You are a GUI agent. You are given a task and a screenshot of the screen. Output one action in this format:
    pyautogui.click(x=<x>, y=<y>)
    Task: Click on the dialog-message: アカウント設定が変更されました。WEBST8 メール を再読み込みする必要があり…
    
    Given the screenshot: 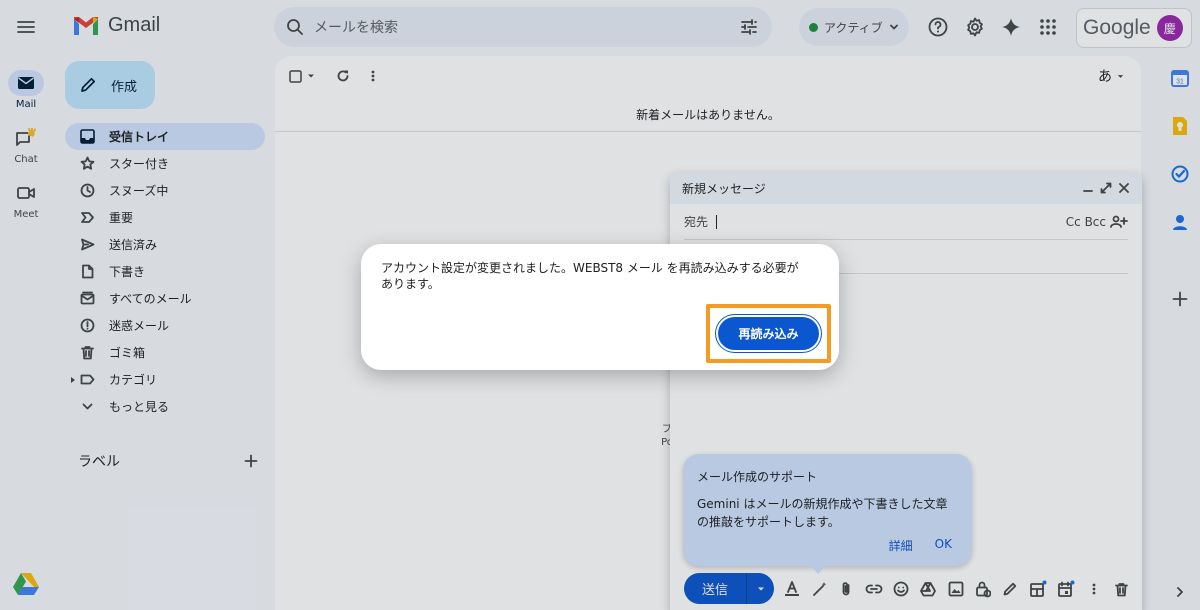 What is the action you would take?
    pyautogui.click(x=590, y=276)
    